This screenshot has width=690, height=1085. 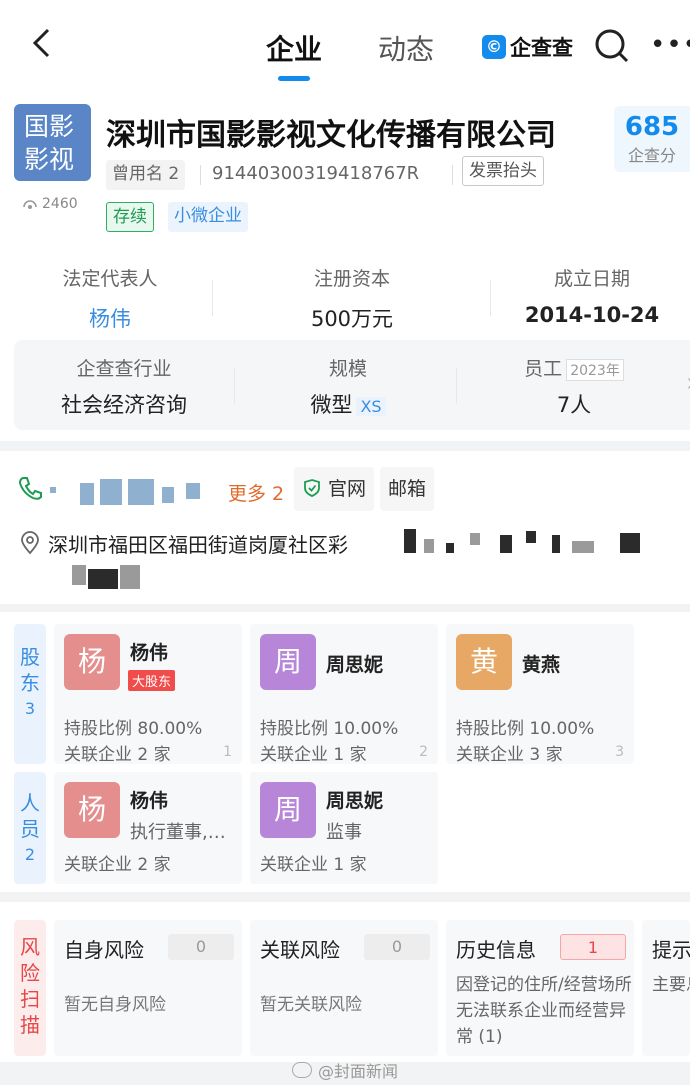 I want to click on email-button: 邮箱, so click(x=407, y=489).